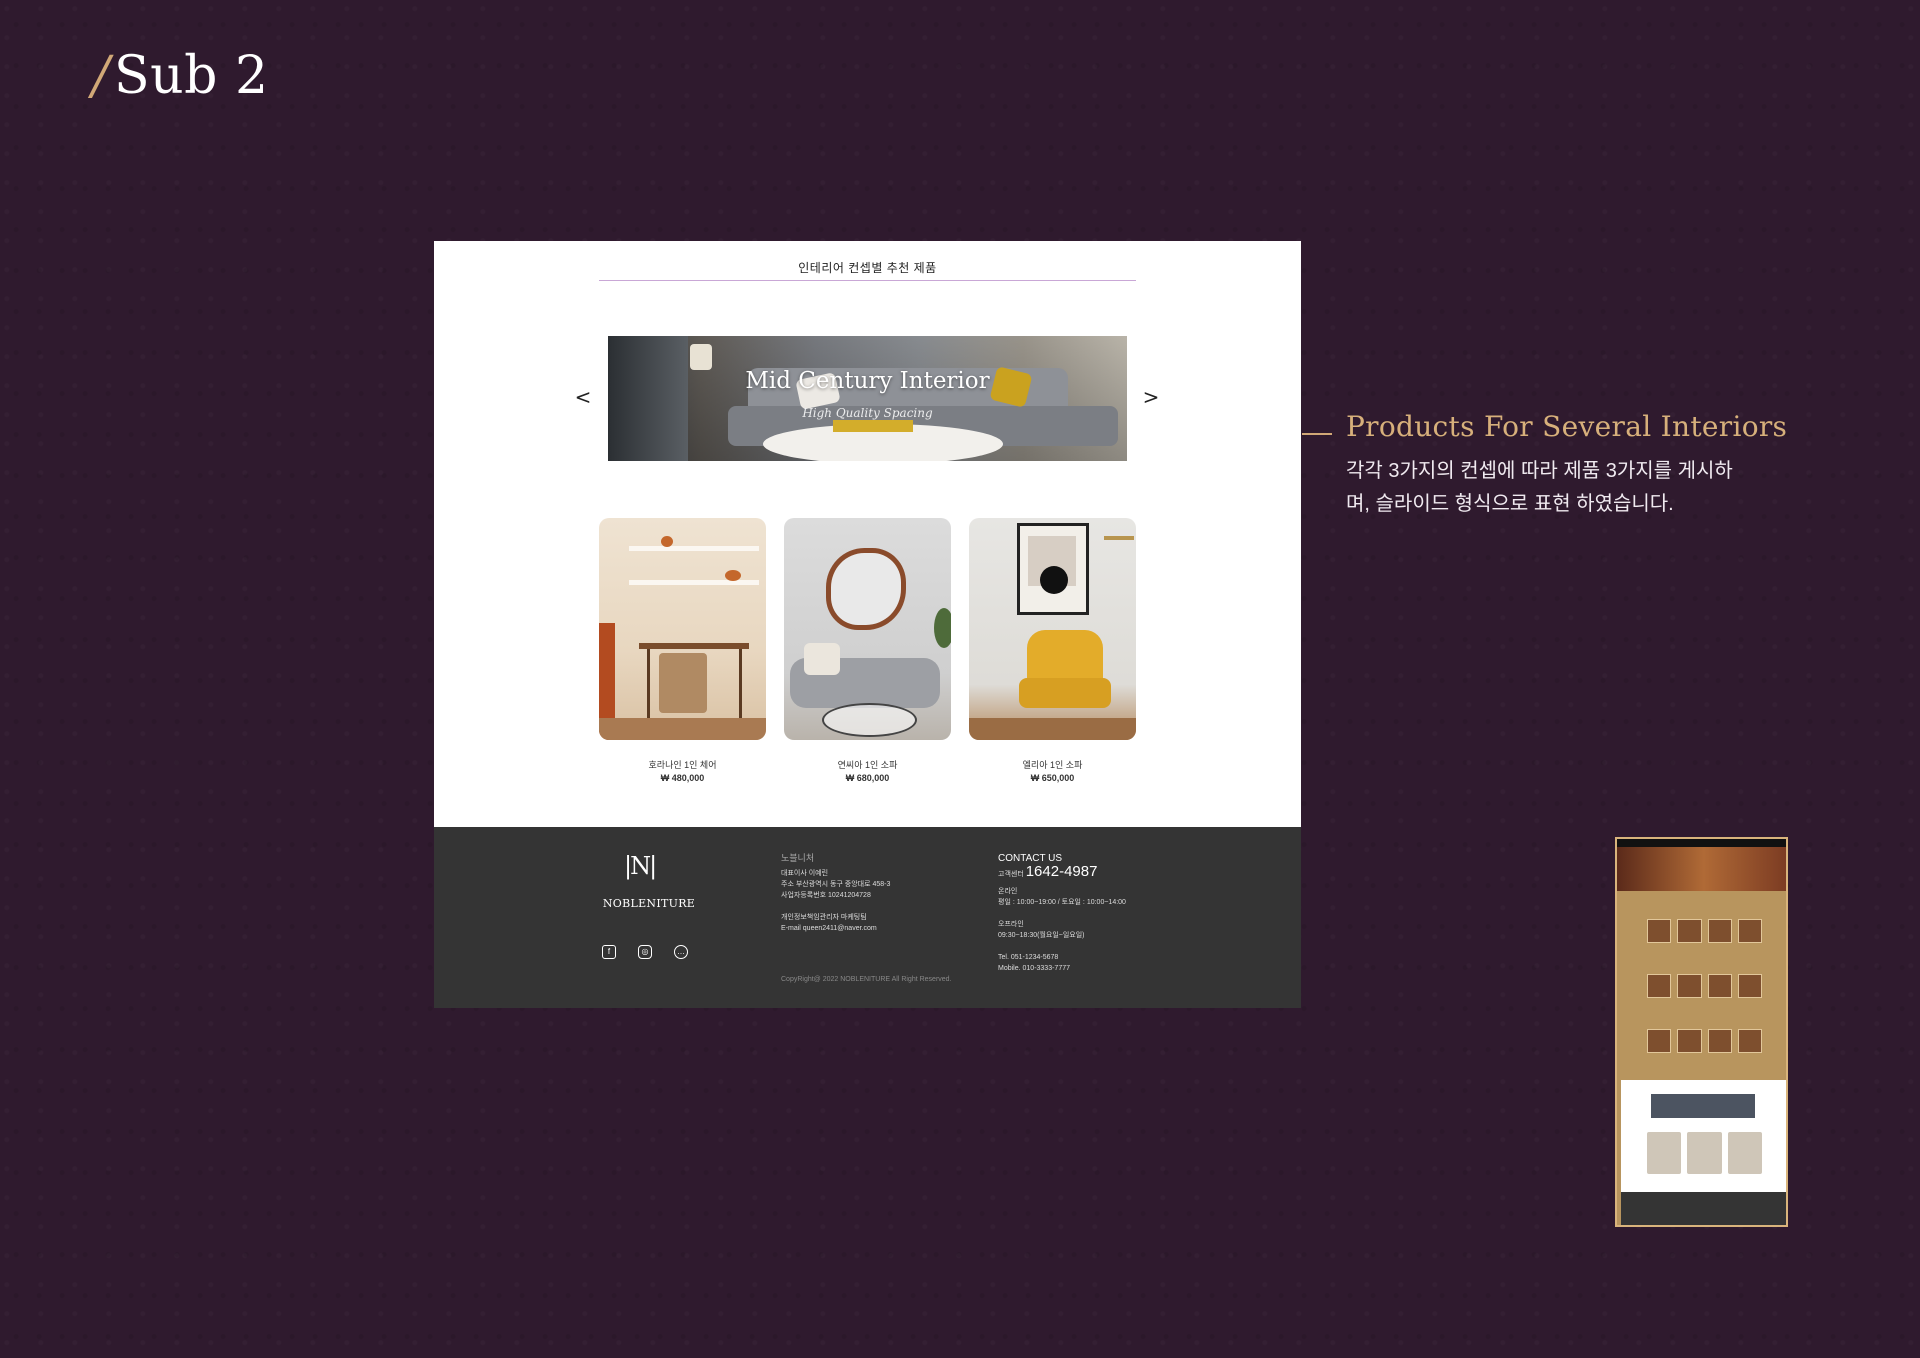 The height and width of the screenshot is (1358, 1920). What do you see at coordinates (640, 866) in the screenshot?
I see `logo-mark: |N|` at bounding box center [640, 866].